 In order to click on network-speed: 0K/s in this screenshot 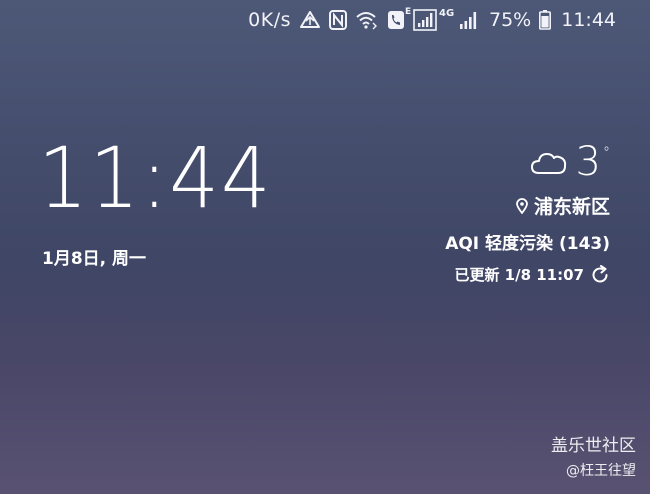, I will do `click(269, 20)`.